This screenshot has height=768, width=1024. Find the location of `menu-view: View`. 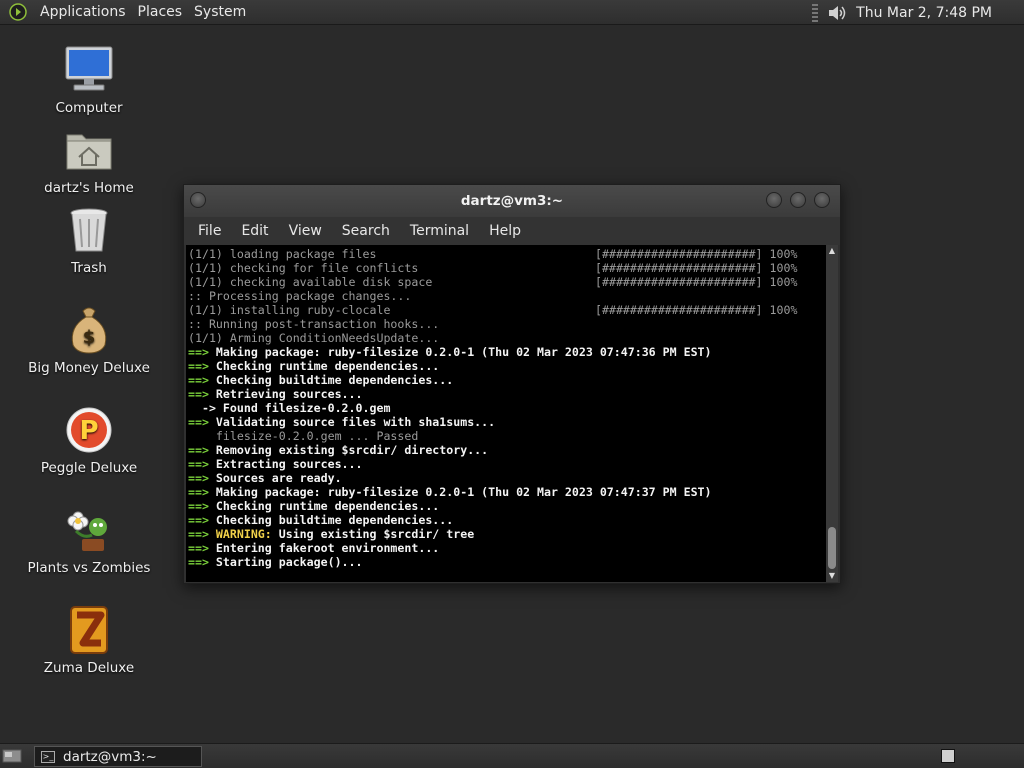

menu-view: View is located at coordinates (305, 231).